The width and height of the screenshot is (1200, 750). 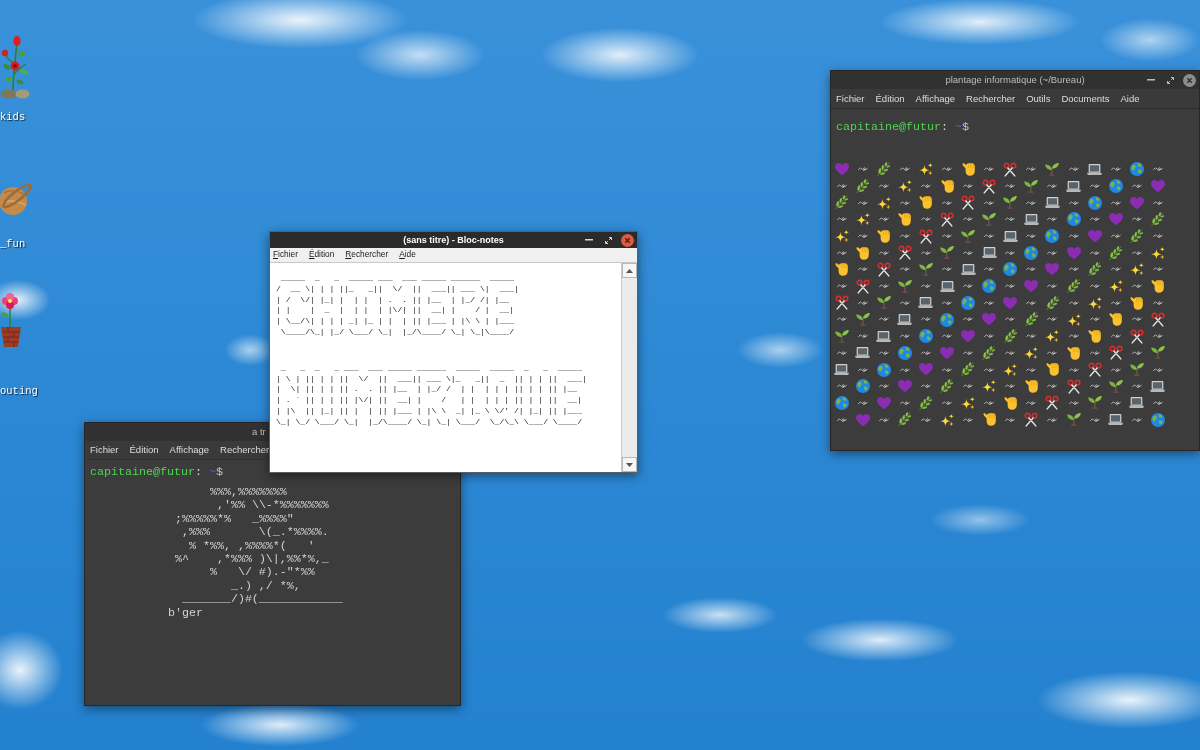 I want to click on caret-up-icon, so click(x=629, y=270).